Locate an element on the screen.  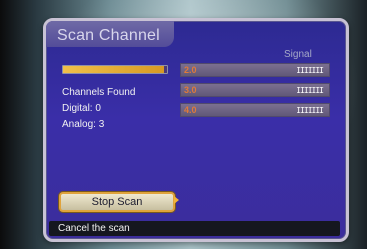
channel-number: 4.0 is located at coordinates (190, 110).